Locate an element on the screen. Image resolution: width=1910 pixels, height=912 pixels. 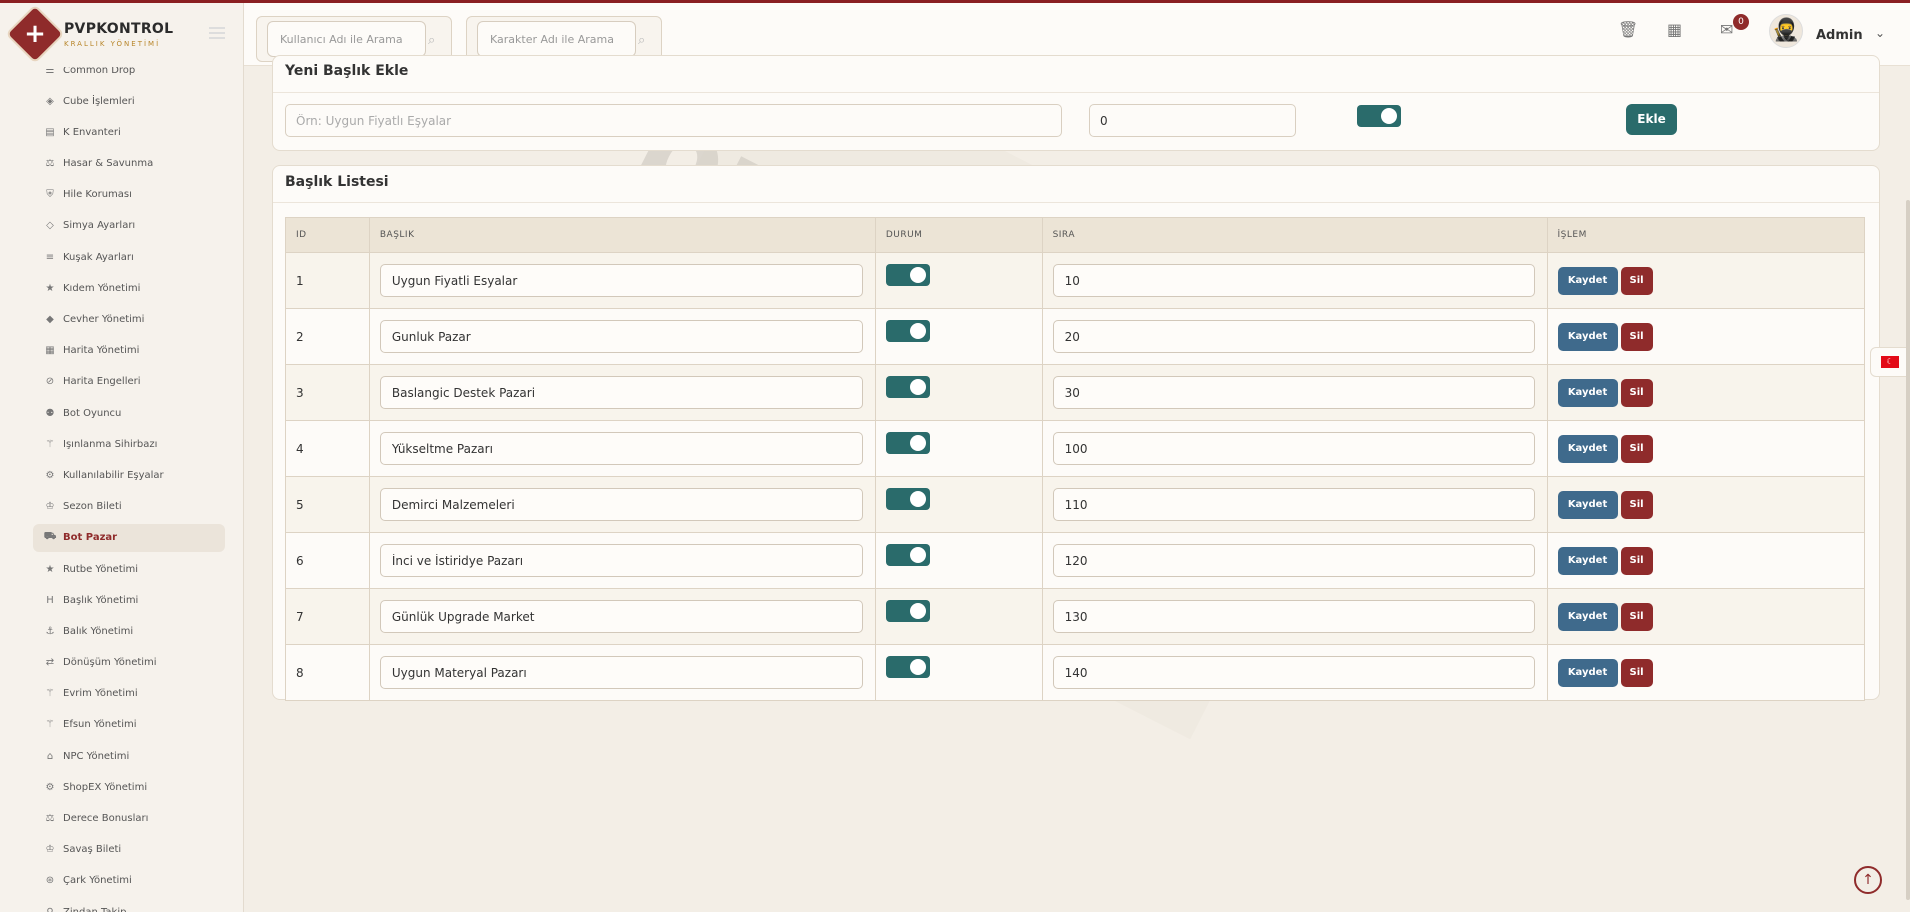
chart-icon: ✉ is located at coordinates (1726, 29).